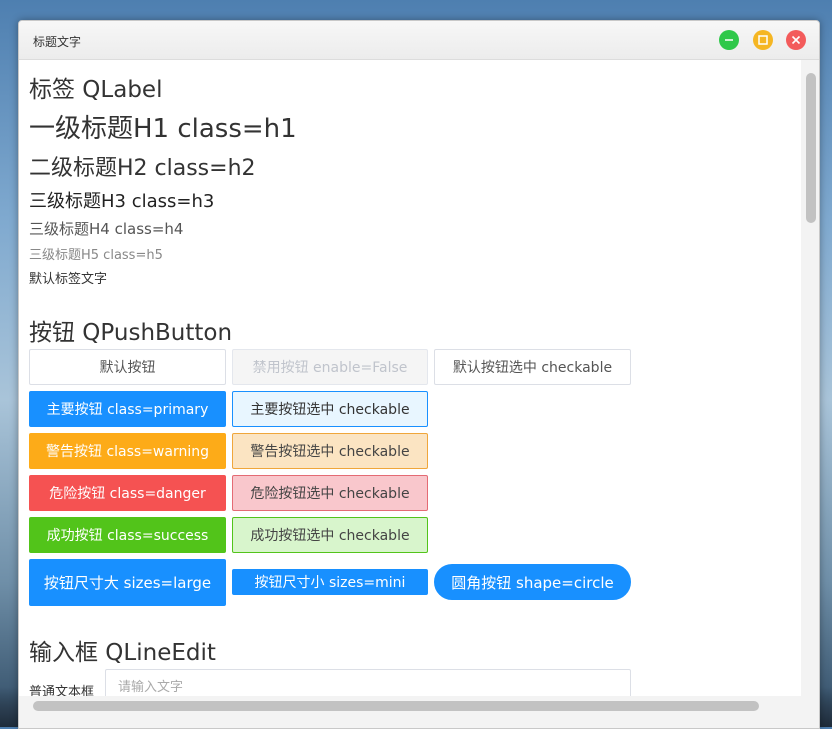 This screenshot has height=729, width=832. What do you see at coordinates (57, 42) in the screenshot?
I see `window-title: 标题文字` at bounding box center [57, 42].